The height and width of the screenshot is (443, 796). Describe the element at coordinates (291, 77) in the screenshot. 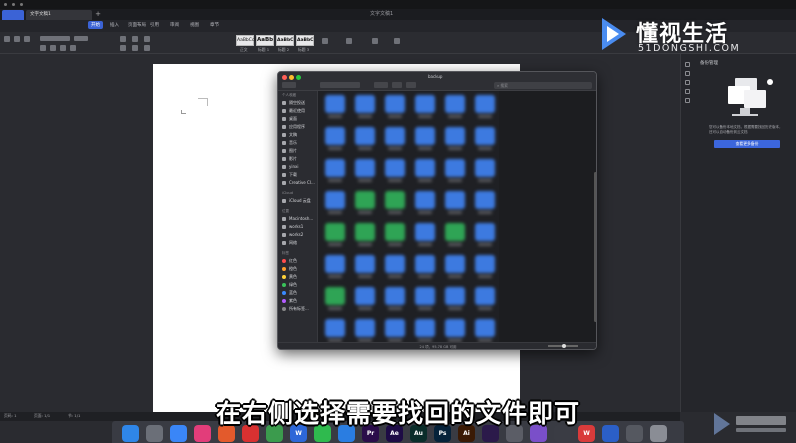

I see `minimize-icon` at that location.